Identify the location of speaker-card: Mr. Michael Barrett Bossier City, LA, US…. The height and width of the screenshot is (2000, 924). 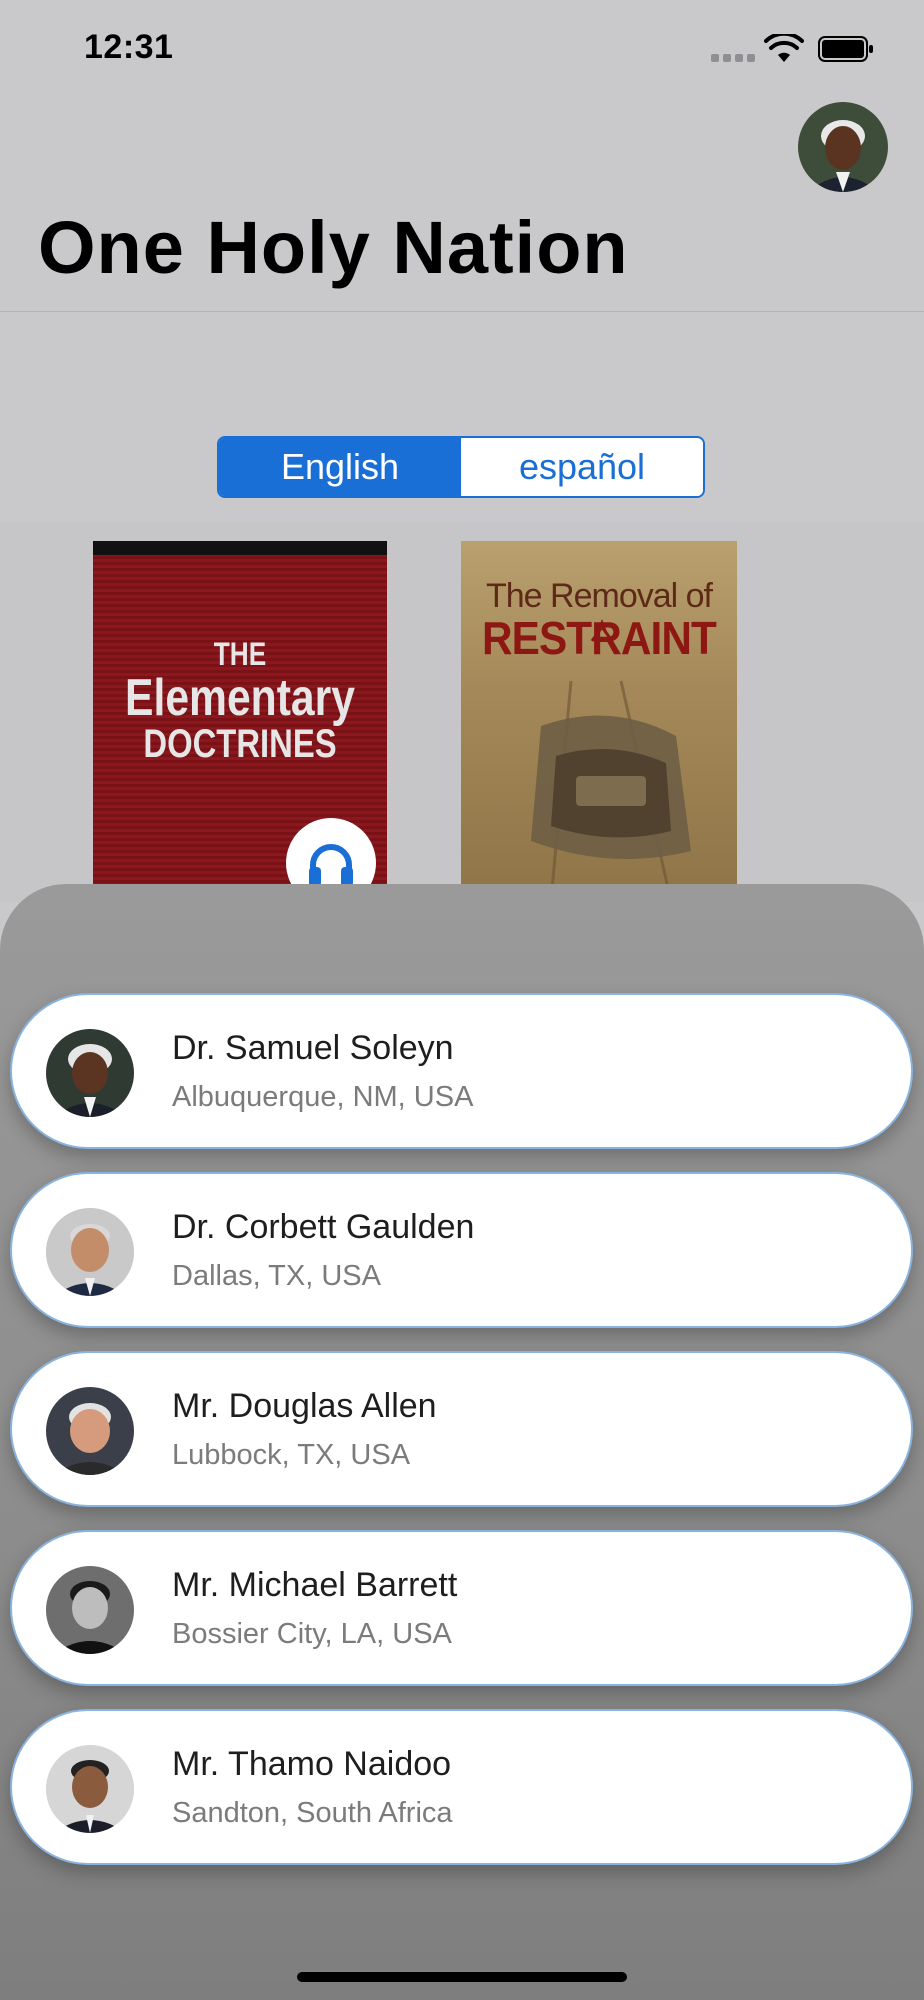
(461, 1608).